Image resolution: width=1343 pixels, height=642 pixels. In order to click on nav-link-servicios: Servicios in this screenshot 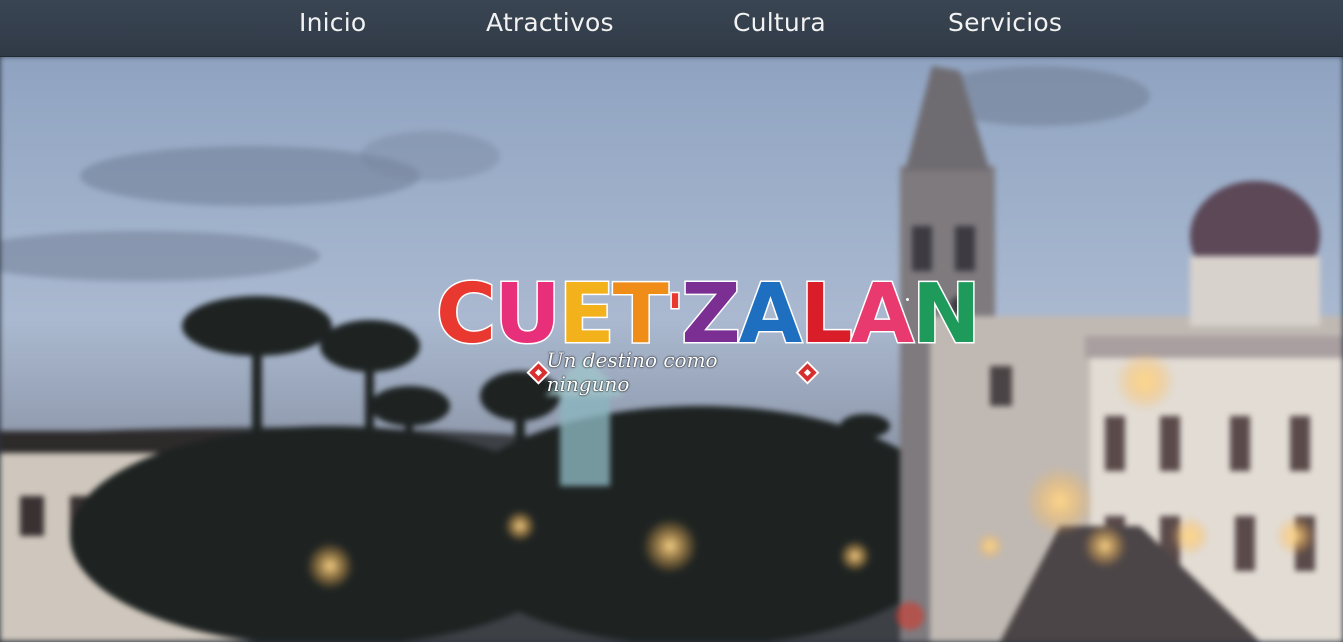, I will do `click(1005, 22)`.